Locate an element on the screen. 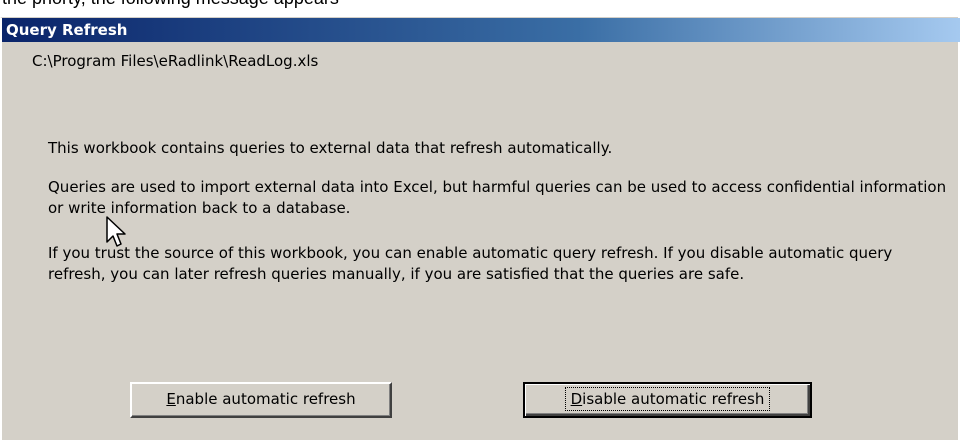 This screenshot has height=440, width=960. enable-automatic-refresh-button: Enable automatic refresh is located at coordinates (261, 400).